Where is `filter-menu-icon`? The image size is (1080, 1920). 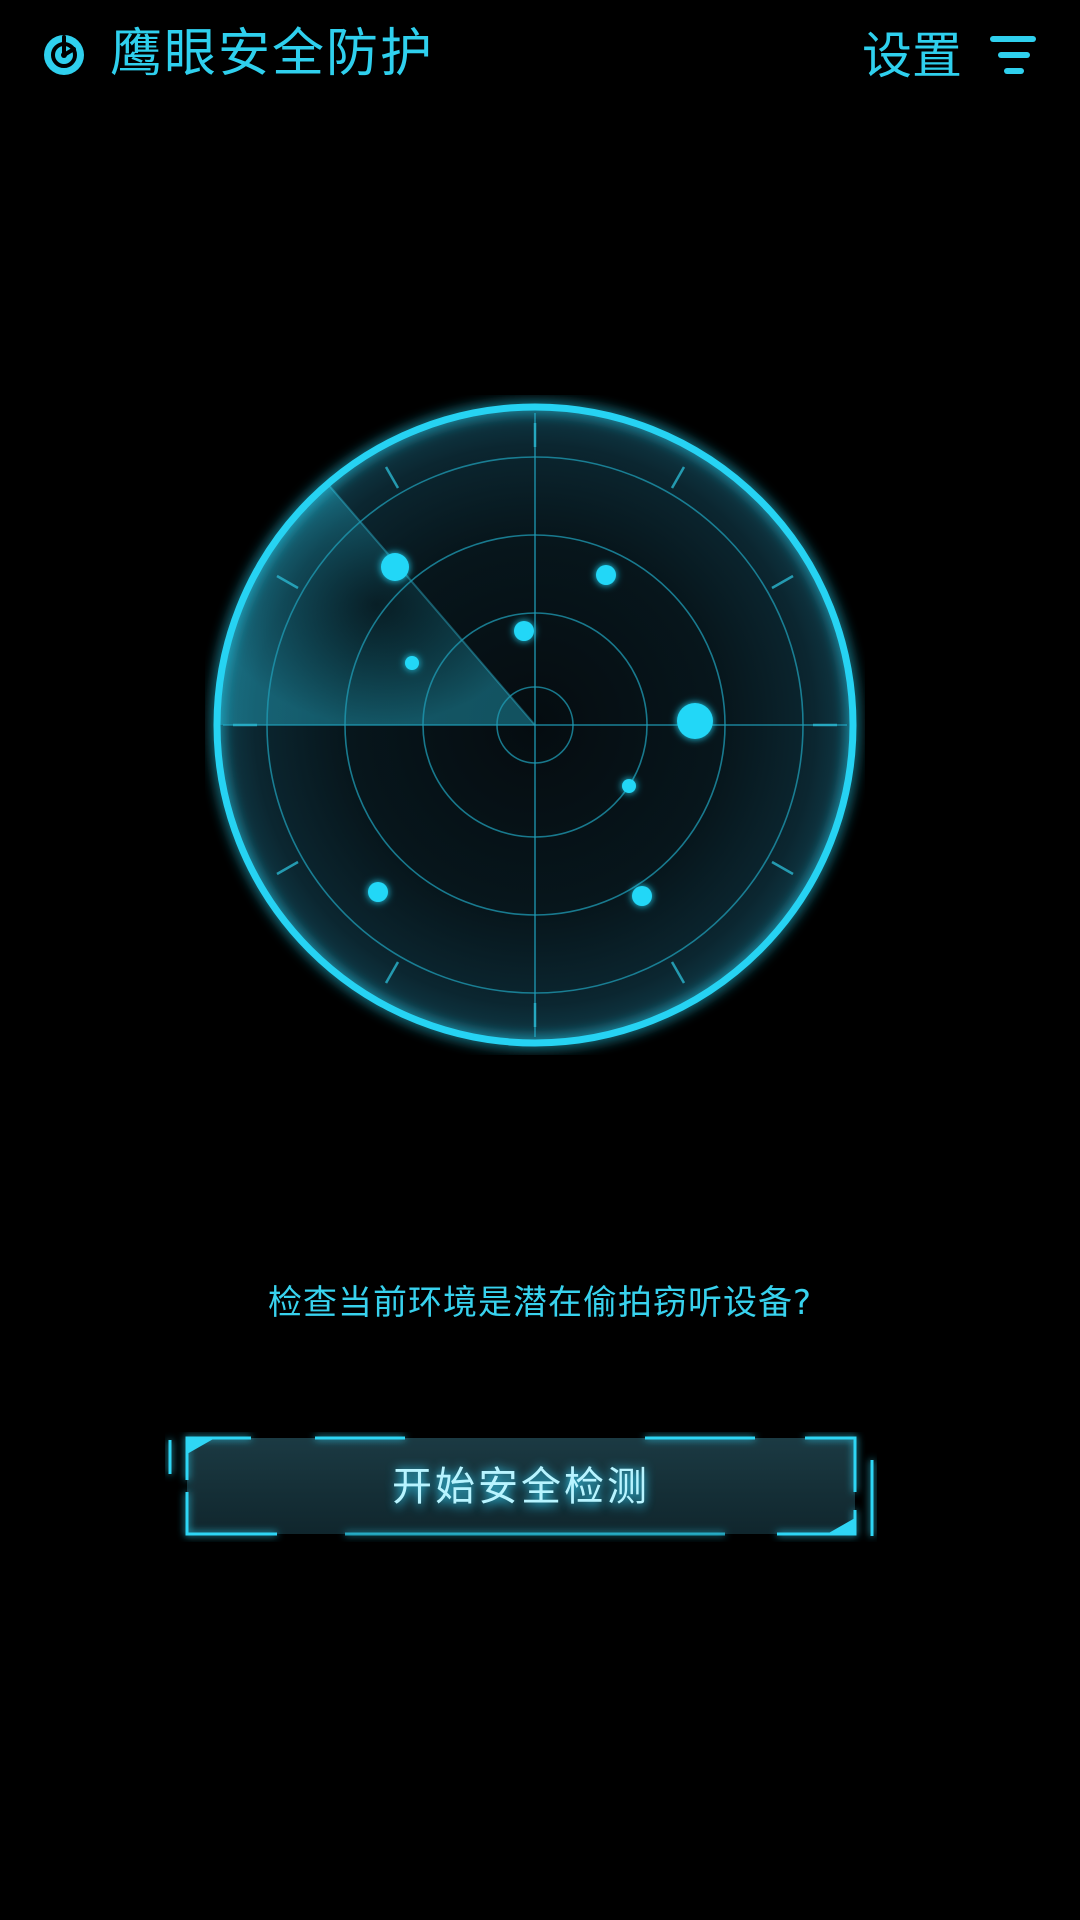
filter-menu-icon is located at coordinates (1013, 55).